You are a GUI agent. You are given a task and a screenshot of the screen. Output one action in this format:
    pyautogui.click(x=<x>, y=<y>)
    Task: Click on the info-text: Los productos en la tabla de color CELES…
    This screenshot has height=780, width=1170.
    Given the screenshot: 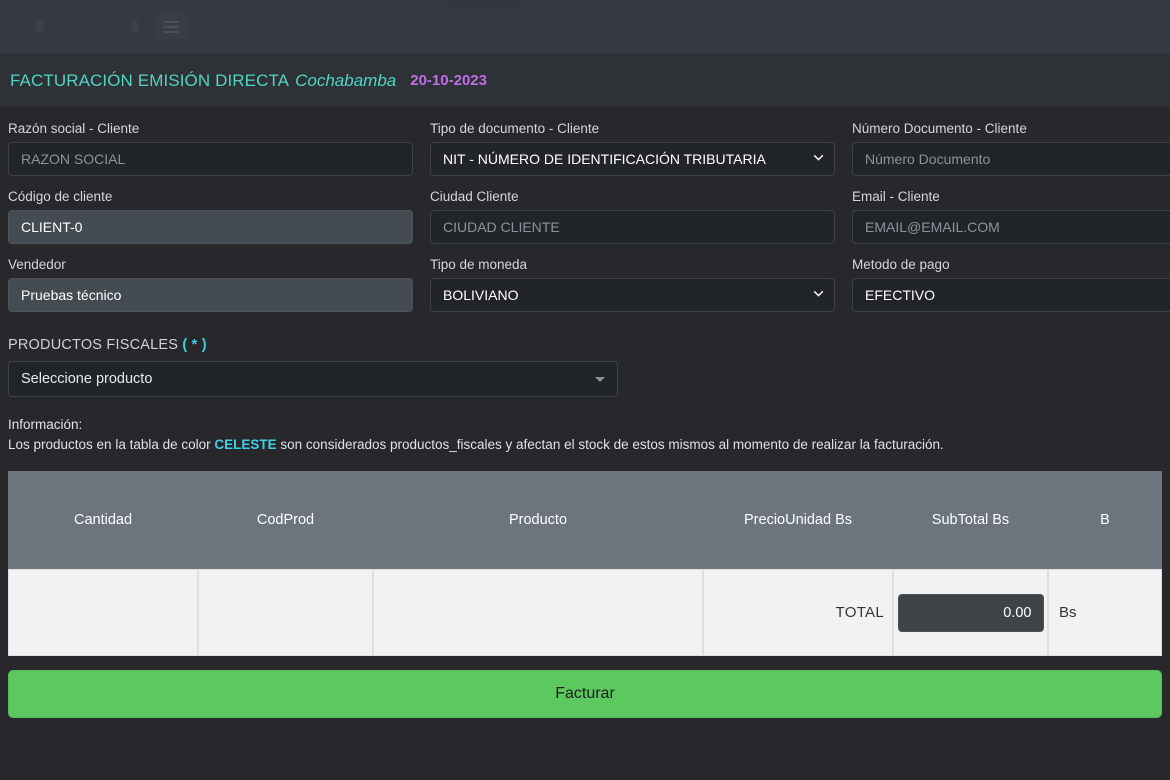 What is the action you would take?
    pyautogui.click(x=585, y=445)
    